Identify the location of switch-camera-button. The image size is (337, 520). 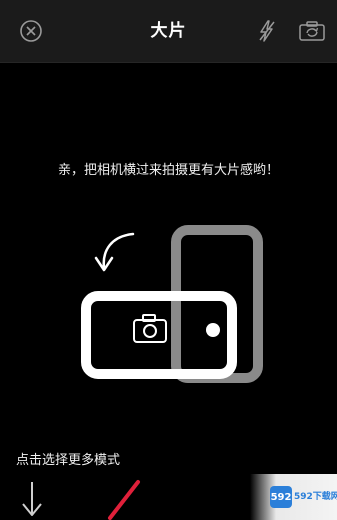
(312, 31).